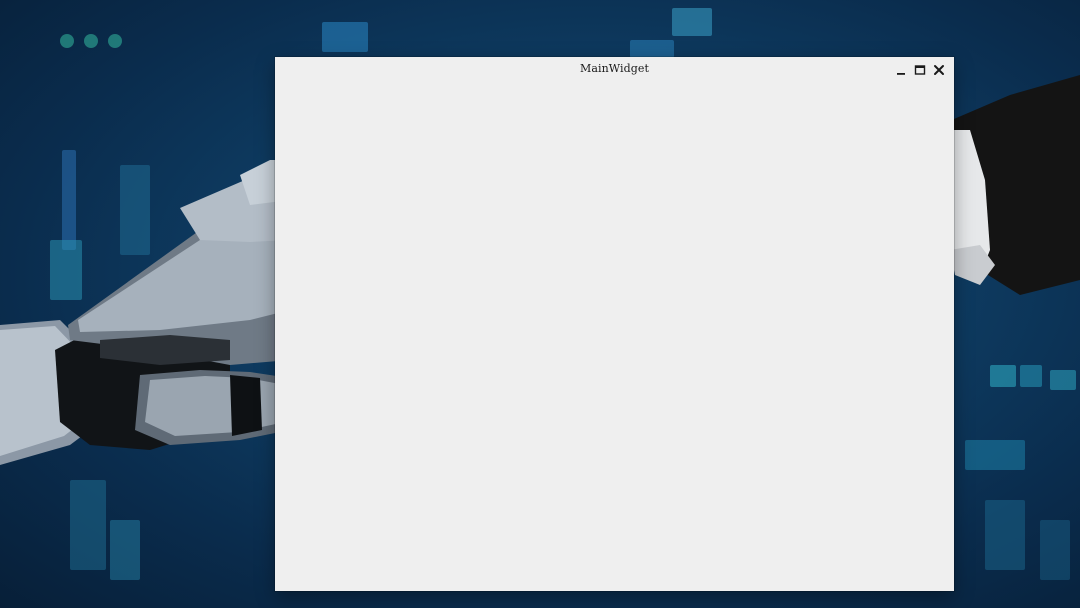 The image size is (1080, 608). Describe the element at coordinates (1010, 185) in the screenshot. I see `human-hand-illustration` at that location.